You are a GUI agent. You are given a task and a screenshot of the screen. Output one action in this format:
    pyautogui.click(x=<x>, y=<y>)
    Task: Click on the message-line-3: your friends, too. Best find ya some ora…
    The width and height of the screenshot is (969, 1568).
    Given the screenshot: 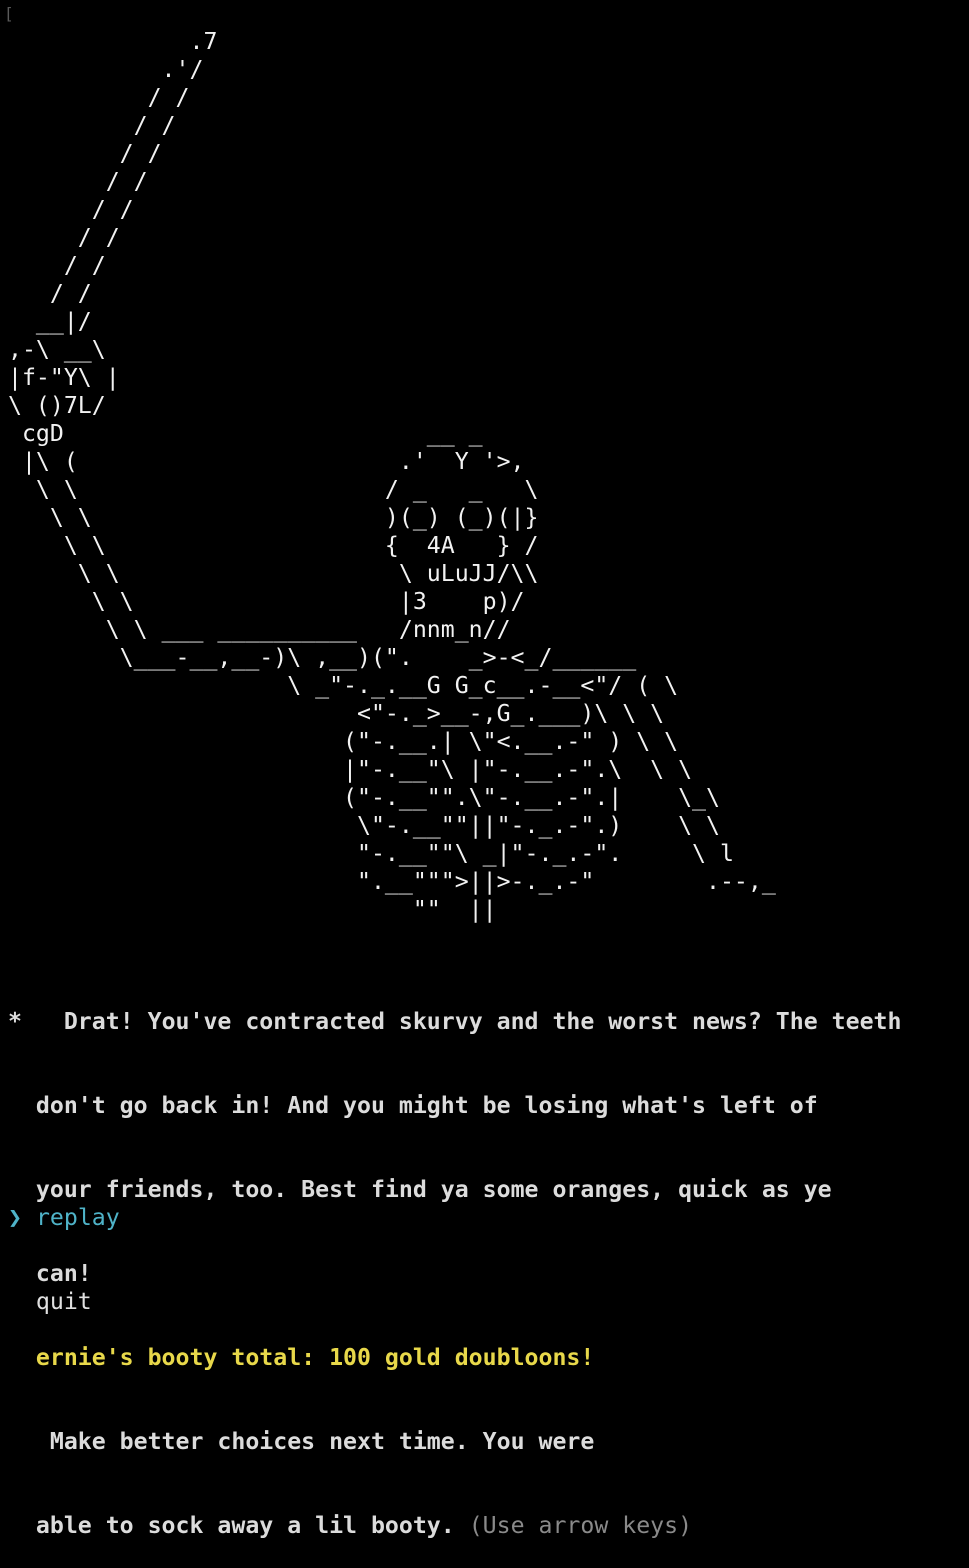 What is the action you would take?
    pyautogui.click(x=433, y=1189)
    